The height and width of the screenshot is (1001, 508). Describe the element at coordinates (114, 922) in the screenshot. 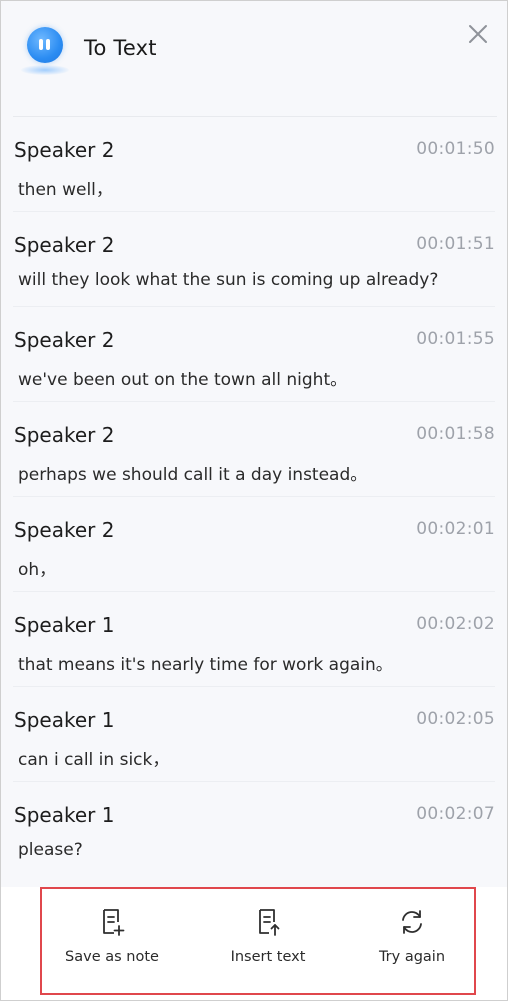

I see `note-add-icon` at that location.